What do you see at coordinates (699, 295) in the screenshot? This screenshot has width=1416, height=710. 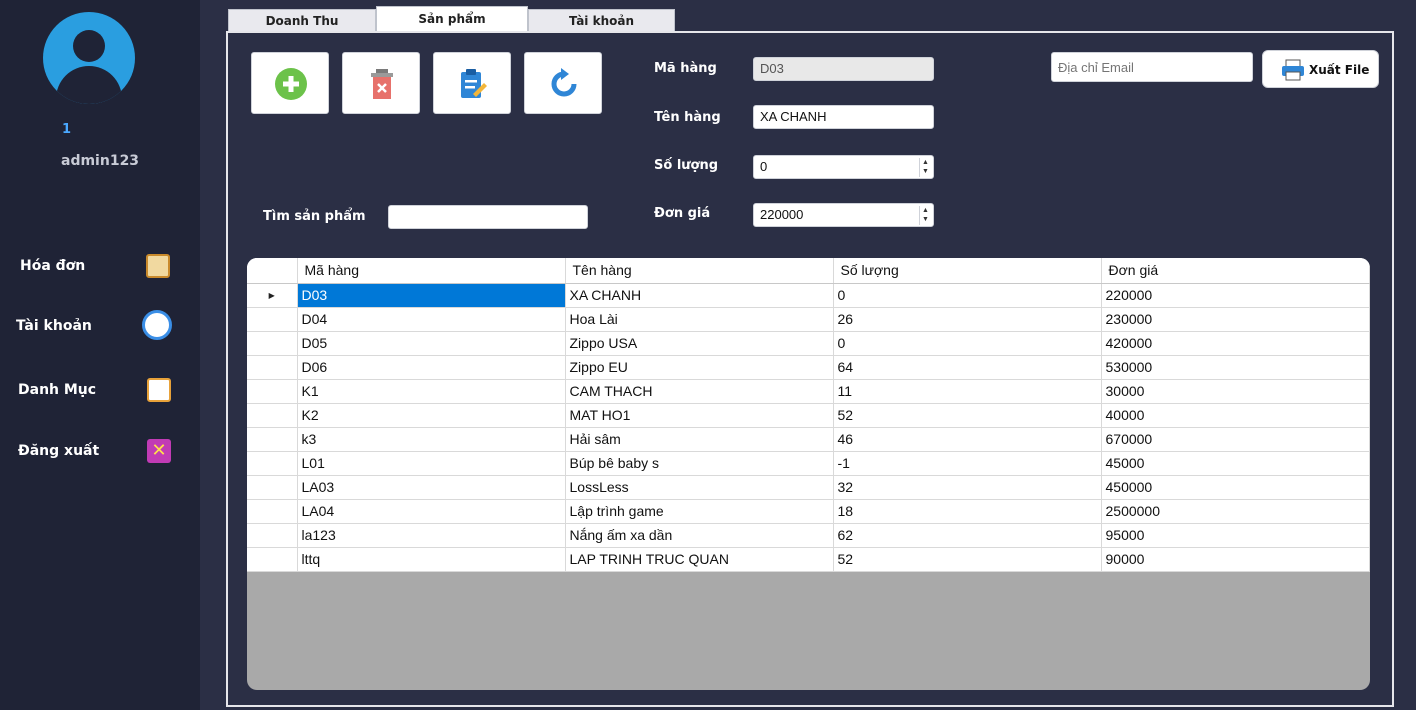 I see `table-cell: XA CHANH` at bounding box center [699, 295].